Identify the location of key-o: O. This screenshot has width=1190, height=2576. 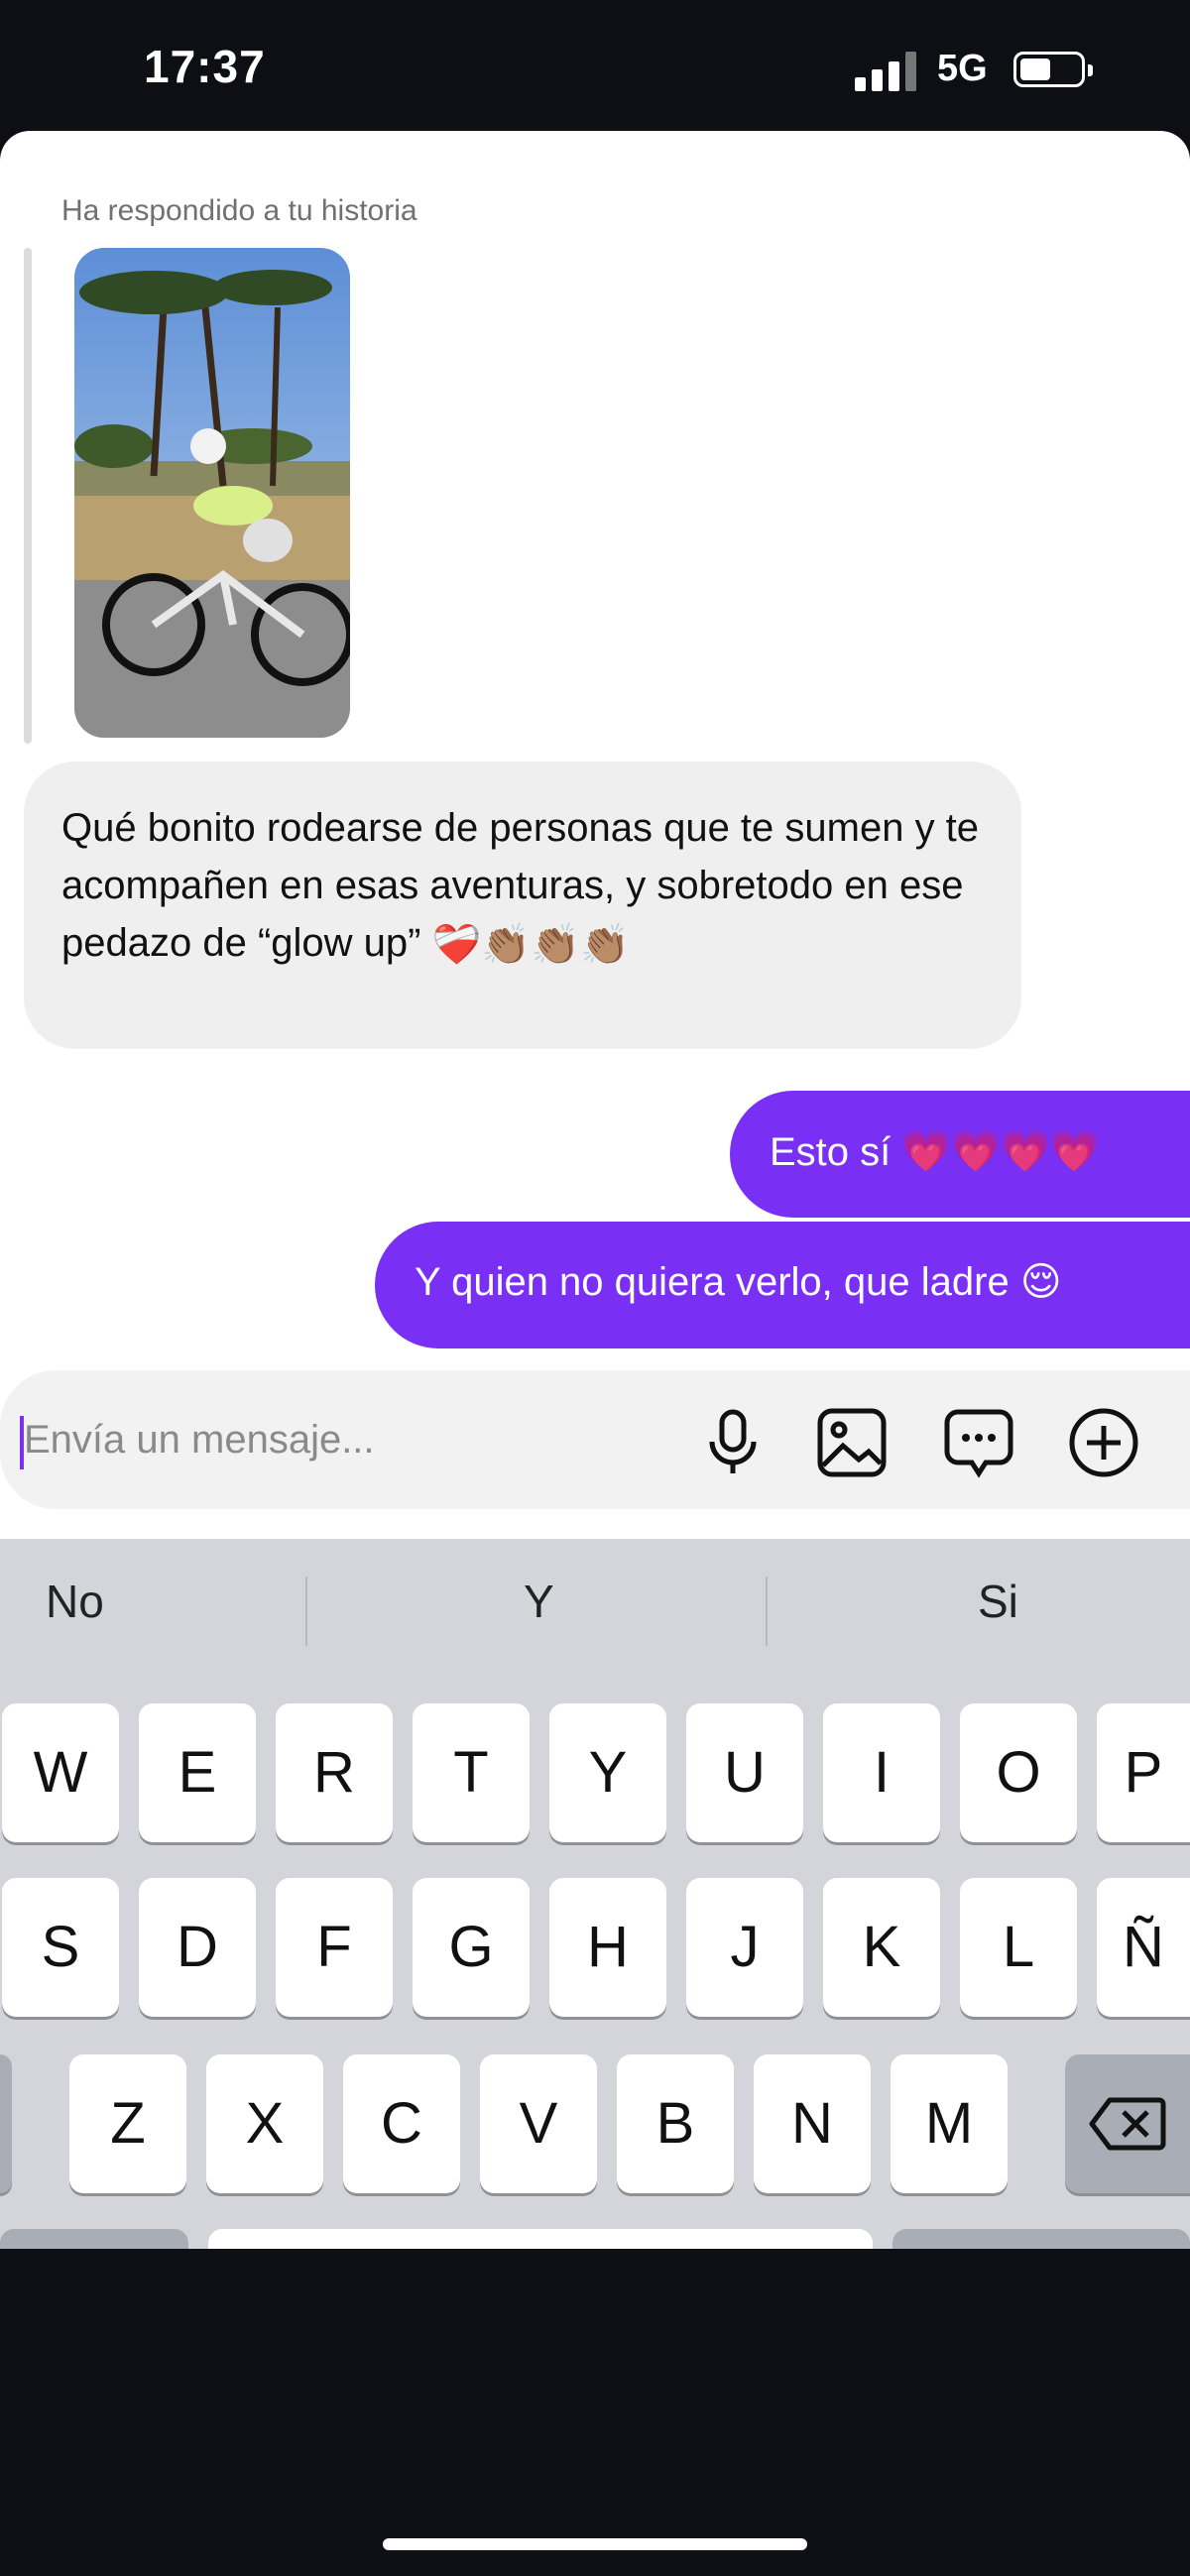
(1018, 1772).